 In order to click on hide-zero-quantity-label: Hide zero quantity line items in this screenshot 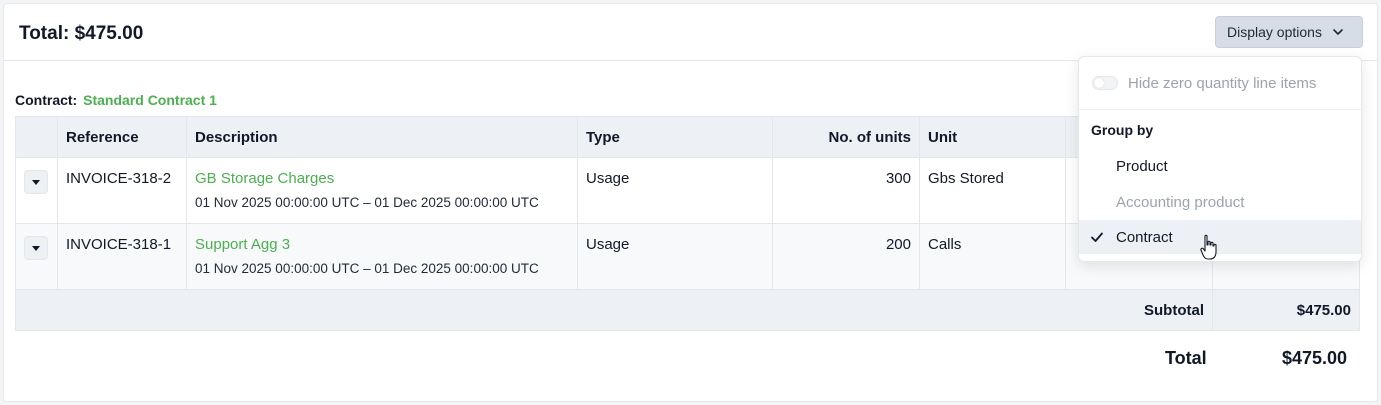, I will do `click(1222, 83)`.